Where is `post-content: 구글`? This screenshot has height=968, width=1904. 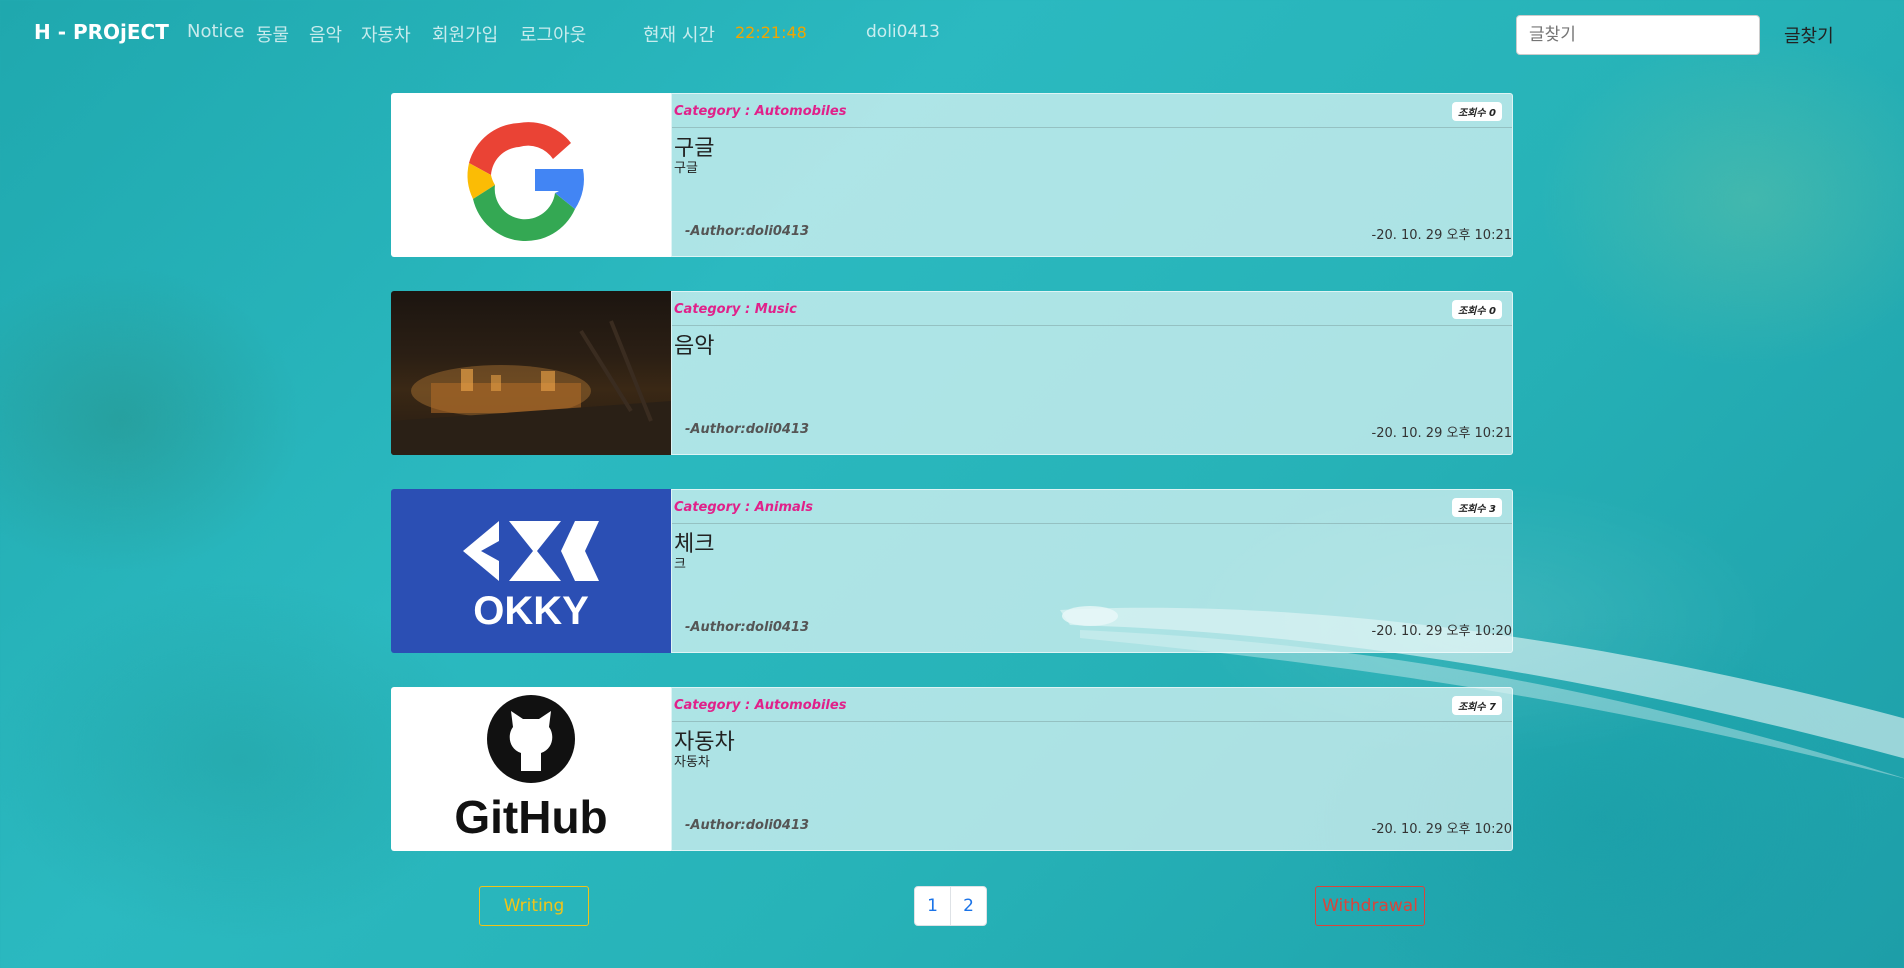 post-content: 구글 is located at coordinates (686, 168).